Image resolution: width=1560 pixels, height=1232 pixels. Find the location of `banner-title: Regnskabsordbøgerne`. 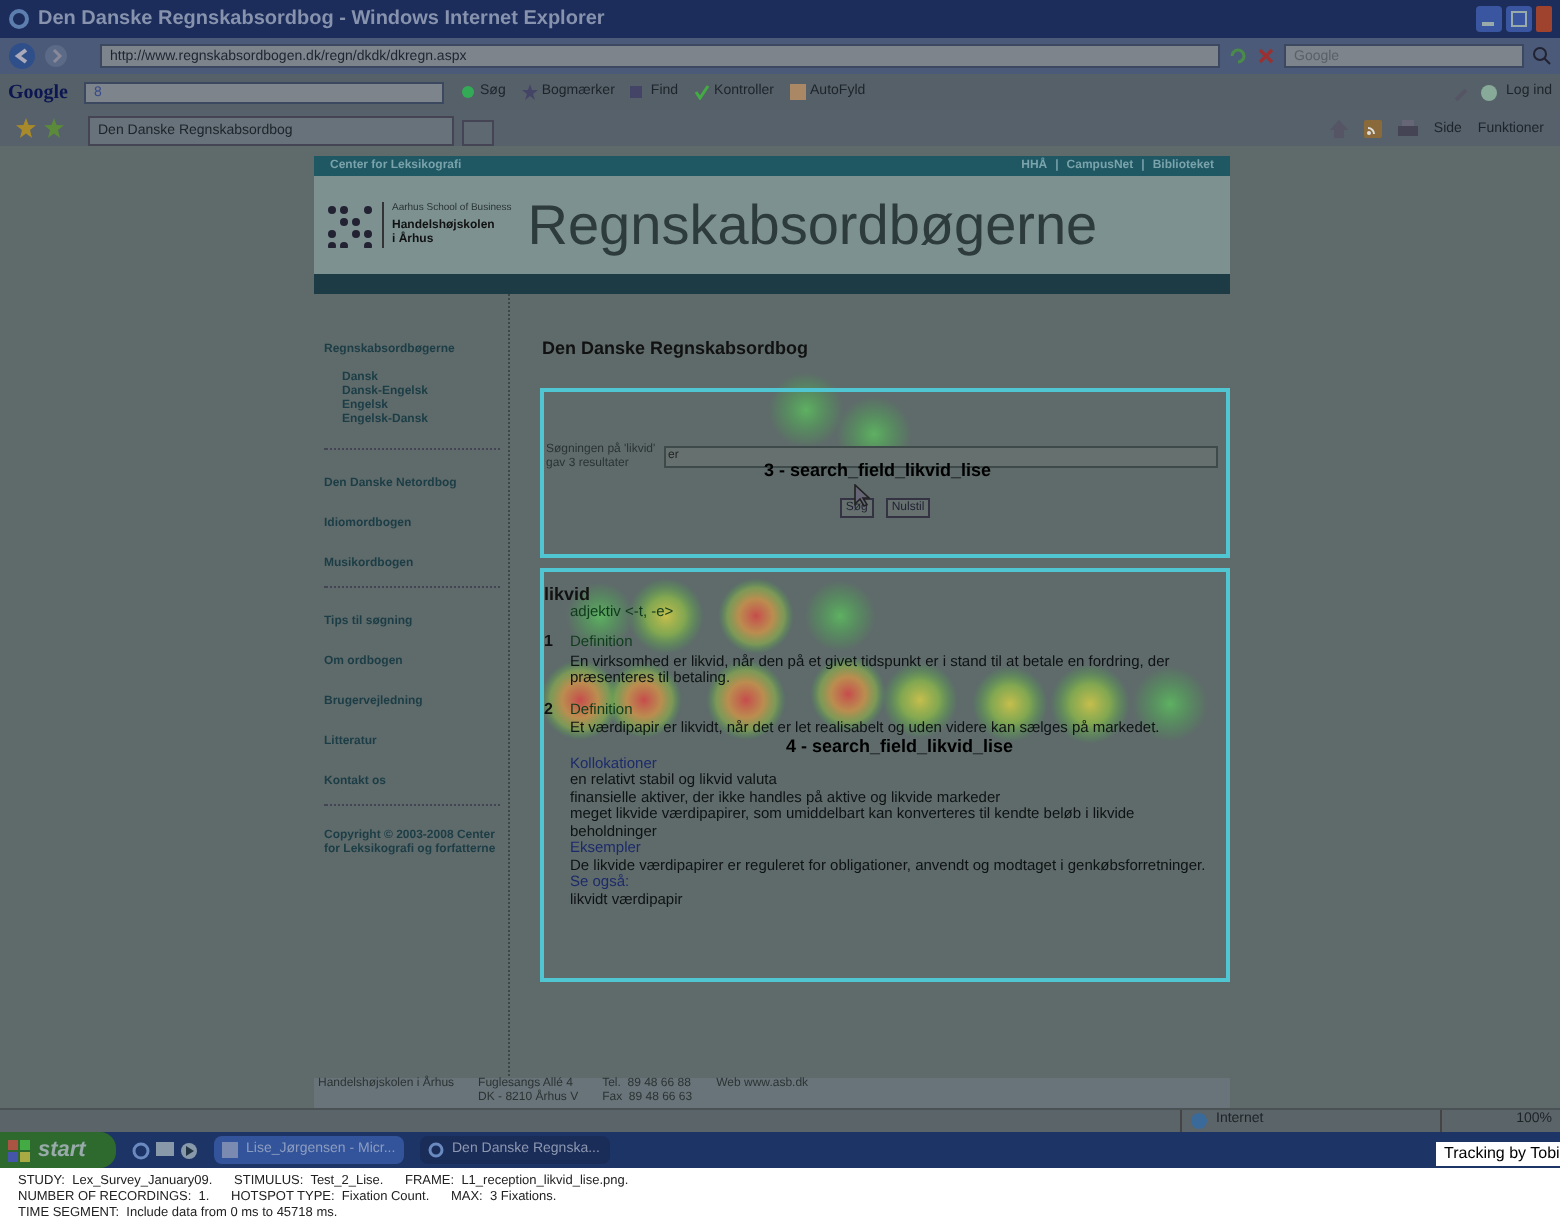

banner-title: Regnskabsordbøgerne is located at coordinates (812, 225).